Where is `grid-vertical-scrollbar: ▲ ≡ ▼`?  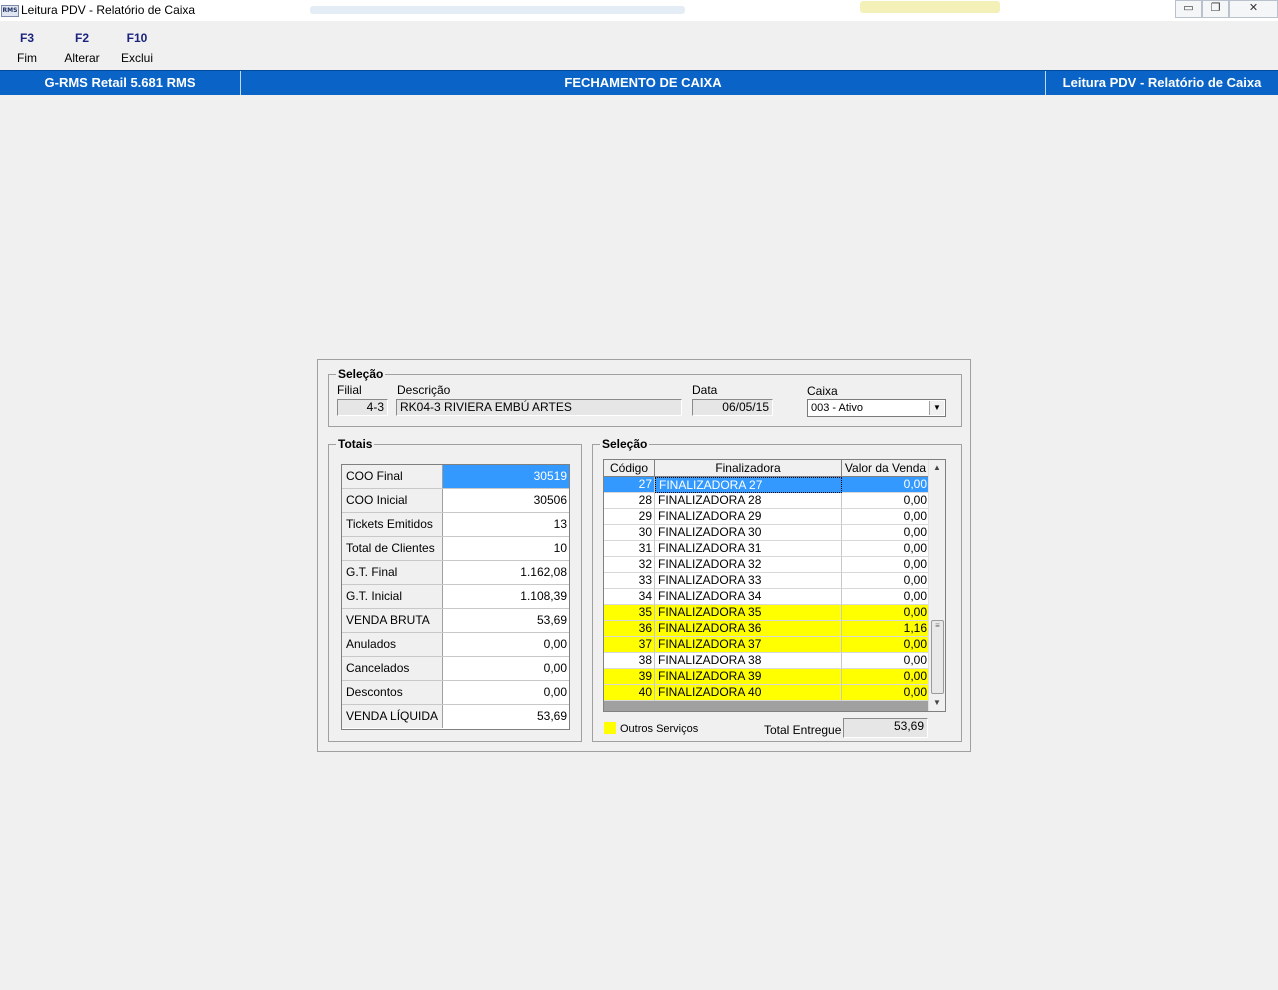 grid-vertical-scrollbar: ▲ ≡ ▼ is located at coordinates (936, 585).